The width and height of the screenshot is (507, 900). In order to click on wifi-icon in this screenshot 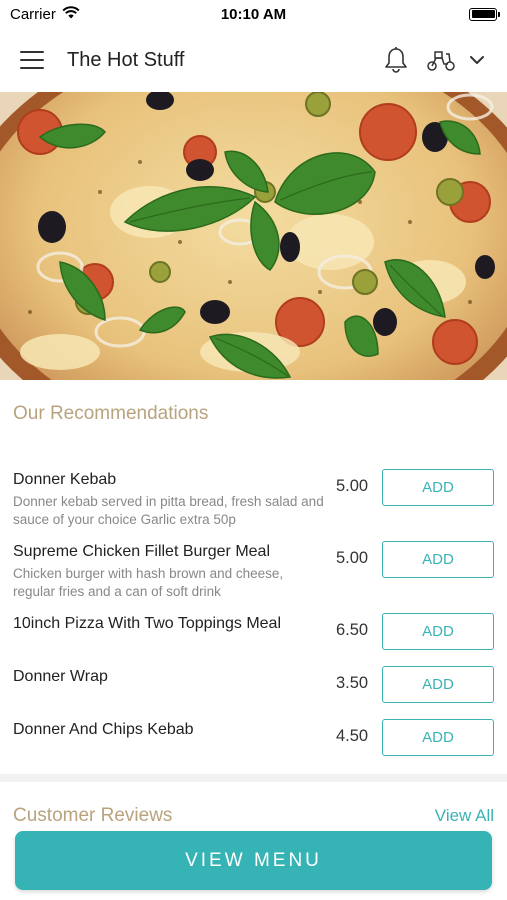, I will do `click(71, 14)`.